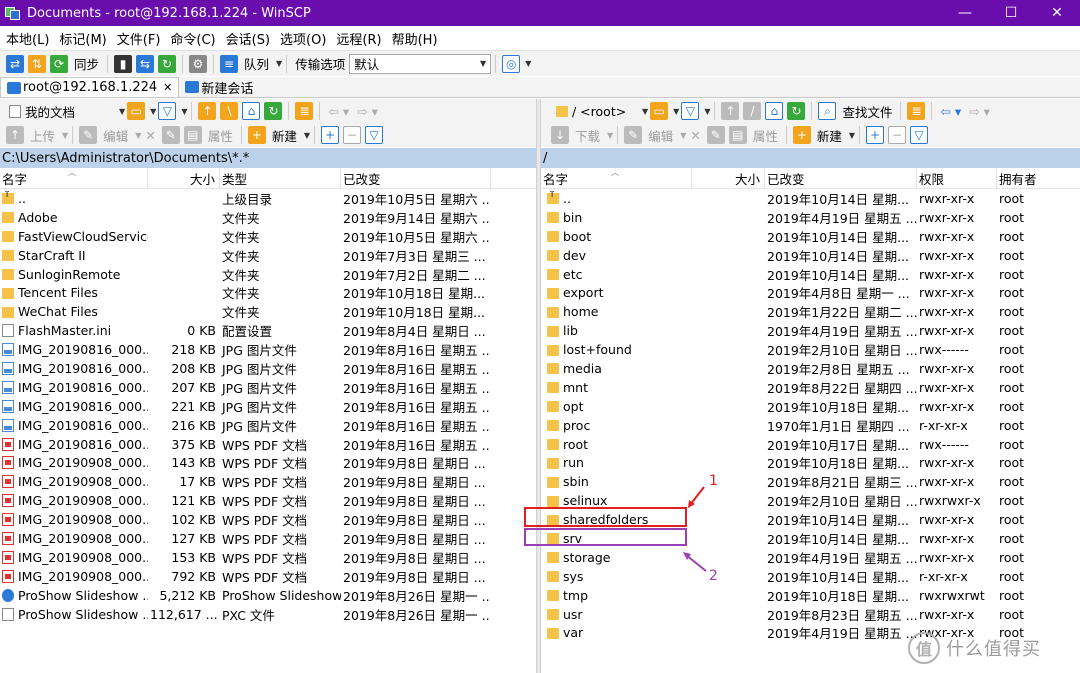 Image resolution: width=1080 pixels, height=673 pixels. Describe the element at coordinates (810, 406) in the screenshot. I see `table-row: opt 2019年10月18日 星期... rwxr-xr-x root` at that location.